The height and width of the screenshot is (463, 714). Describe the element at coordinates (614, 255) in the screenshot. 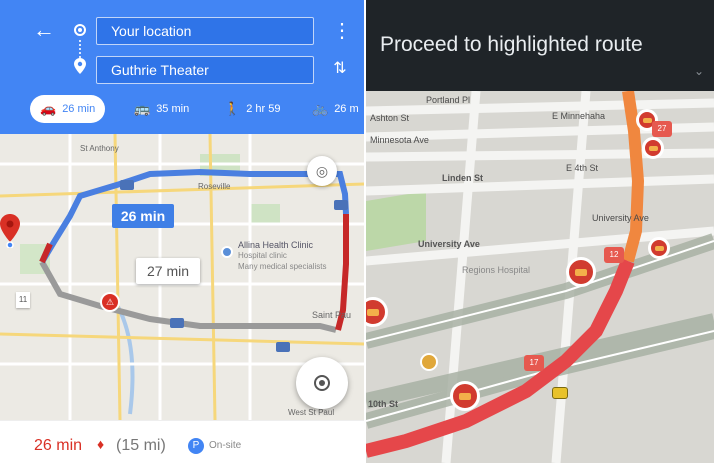

I see `traffic-badge: 12` at that location.